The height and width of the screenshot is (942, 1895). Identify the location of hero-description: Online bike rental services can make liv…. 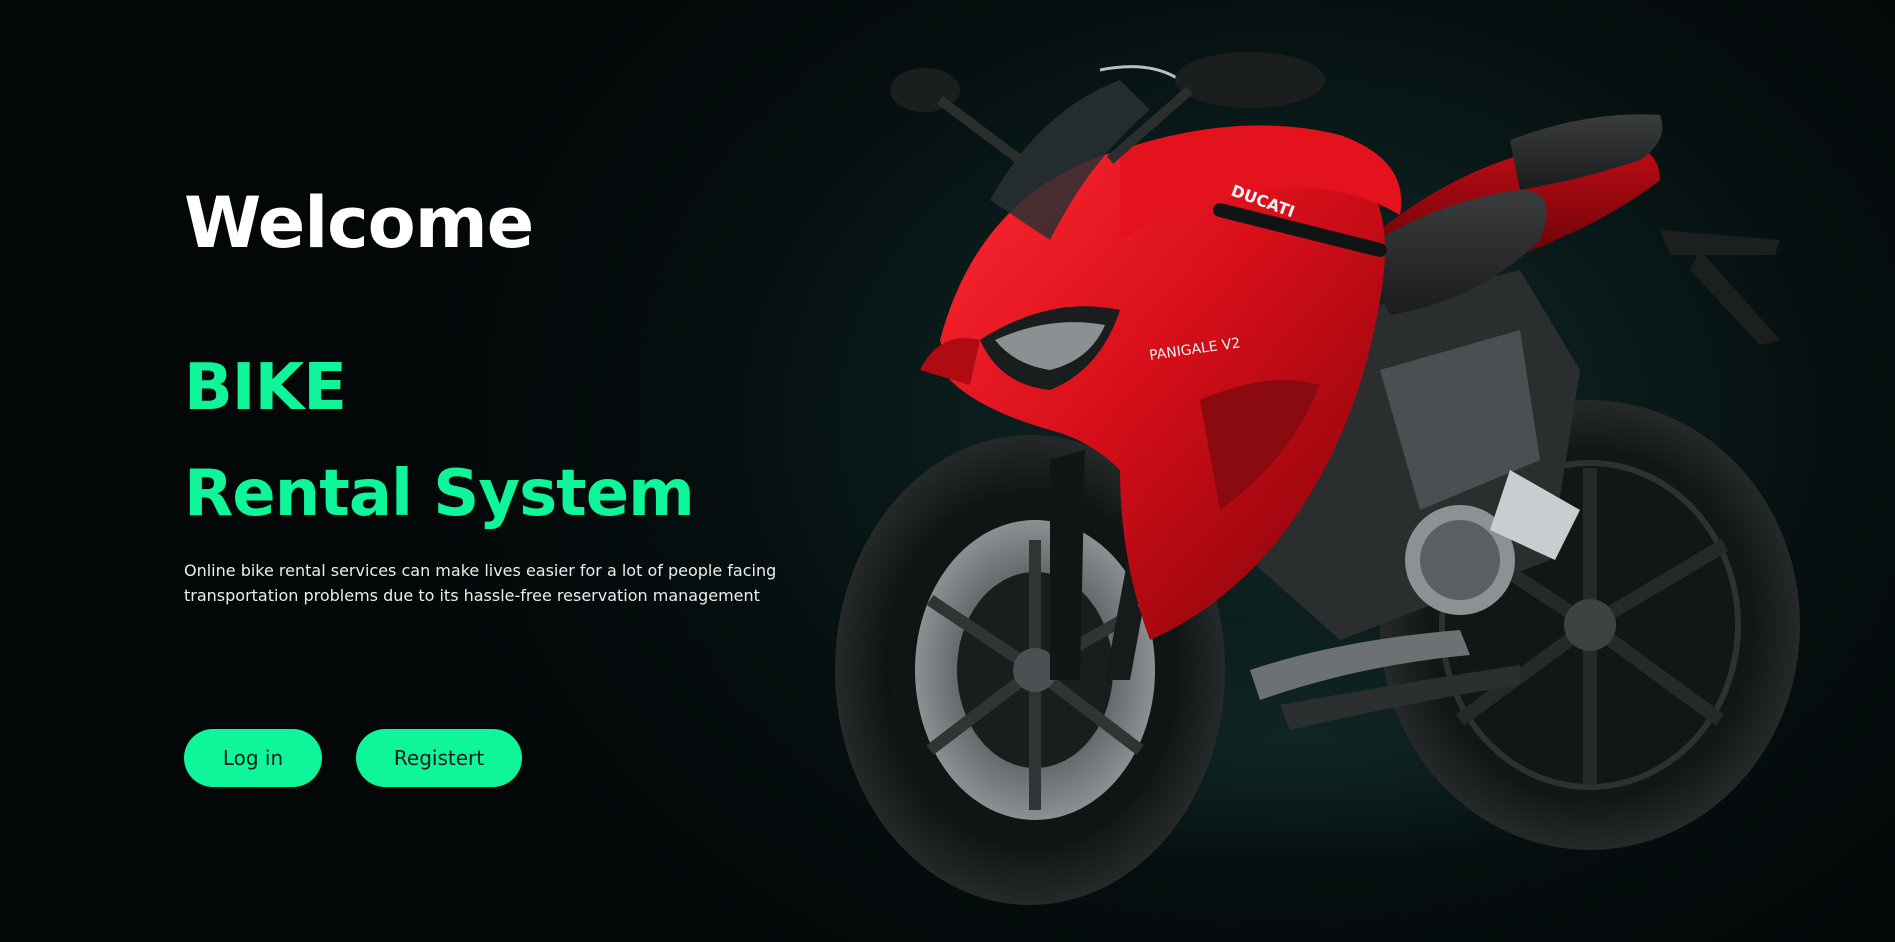
(480, 583).